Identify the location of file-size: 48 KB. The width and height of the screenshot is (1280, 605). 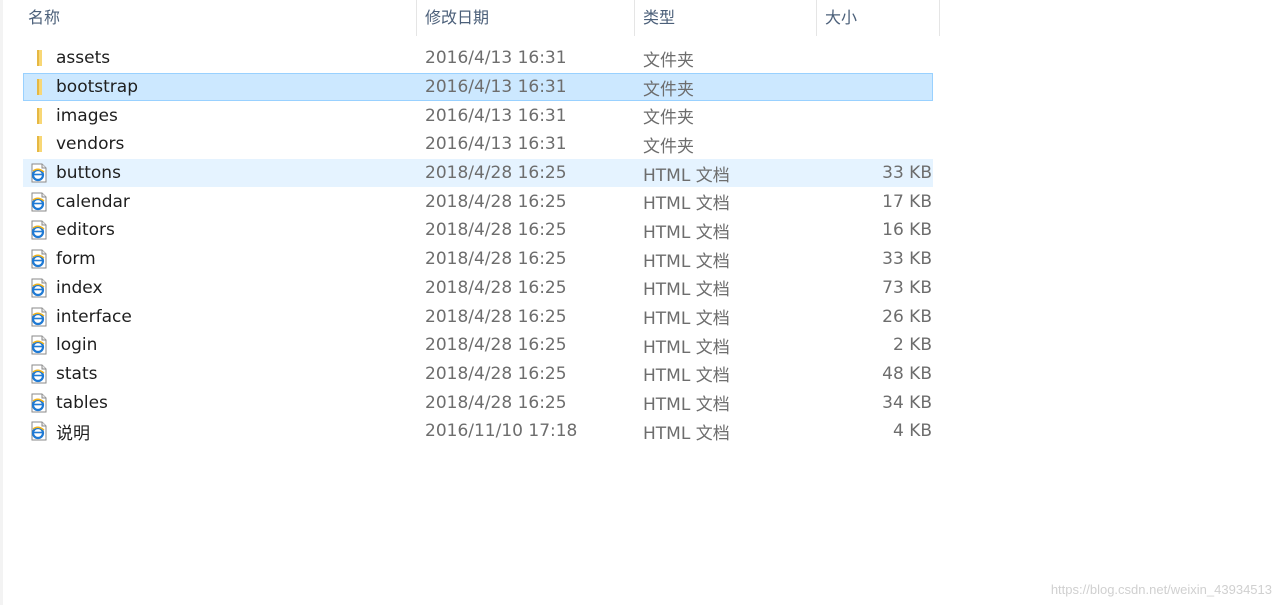
(907, 373).